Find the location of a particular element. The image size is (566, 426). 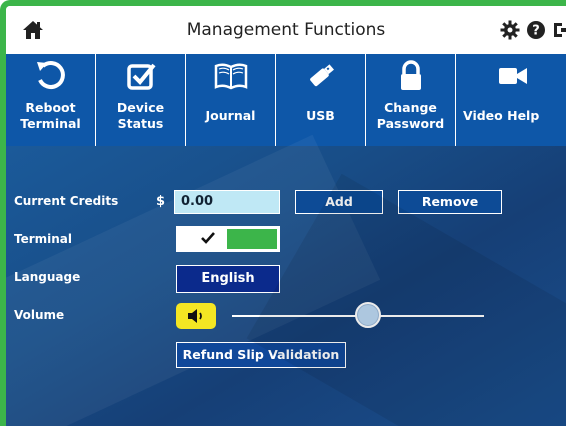

currency-symbol: $ is located at coordinates (161, 201).